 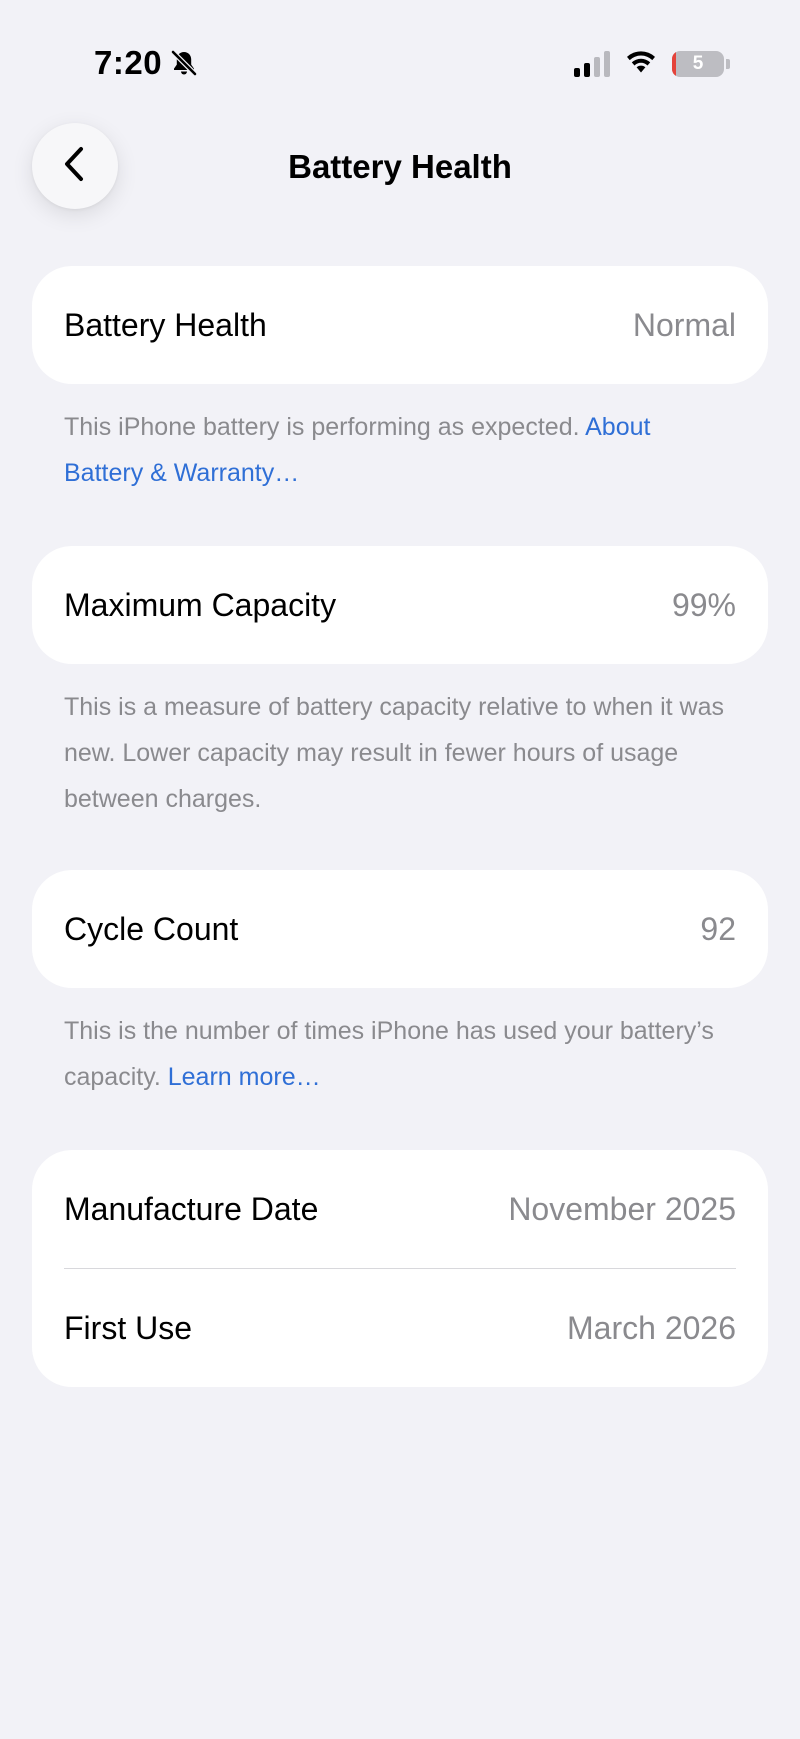 I want to click on first-use-value: March 2026, so click(x=651, y=1327).